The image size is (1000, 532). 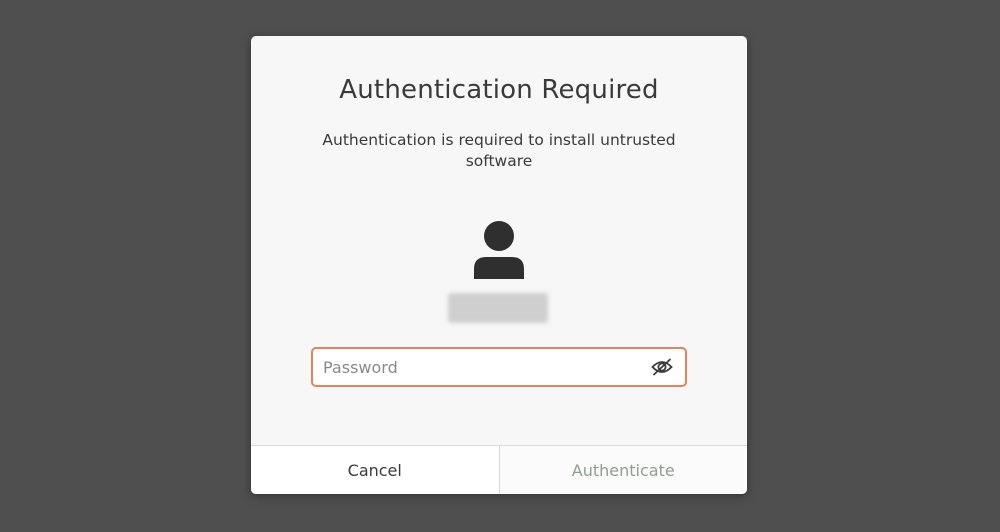 What do you see at coordinates (662, 367) in the screenshot?
I see `eye-slash-icon` at bounding box center [662, 367].